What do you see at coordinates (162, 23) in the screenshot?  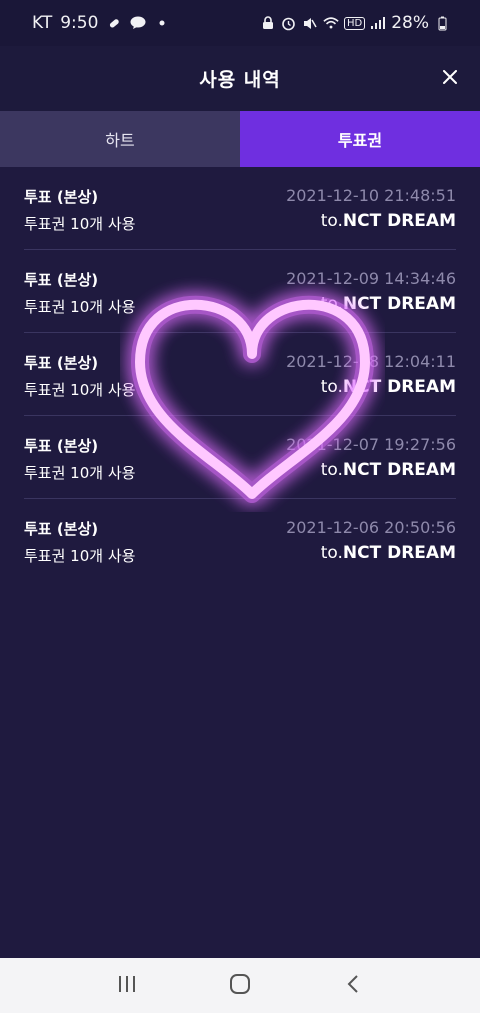 I see `notification-dot-icon` at bounding box center [162, 23].